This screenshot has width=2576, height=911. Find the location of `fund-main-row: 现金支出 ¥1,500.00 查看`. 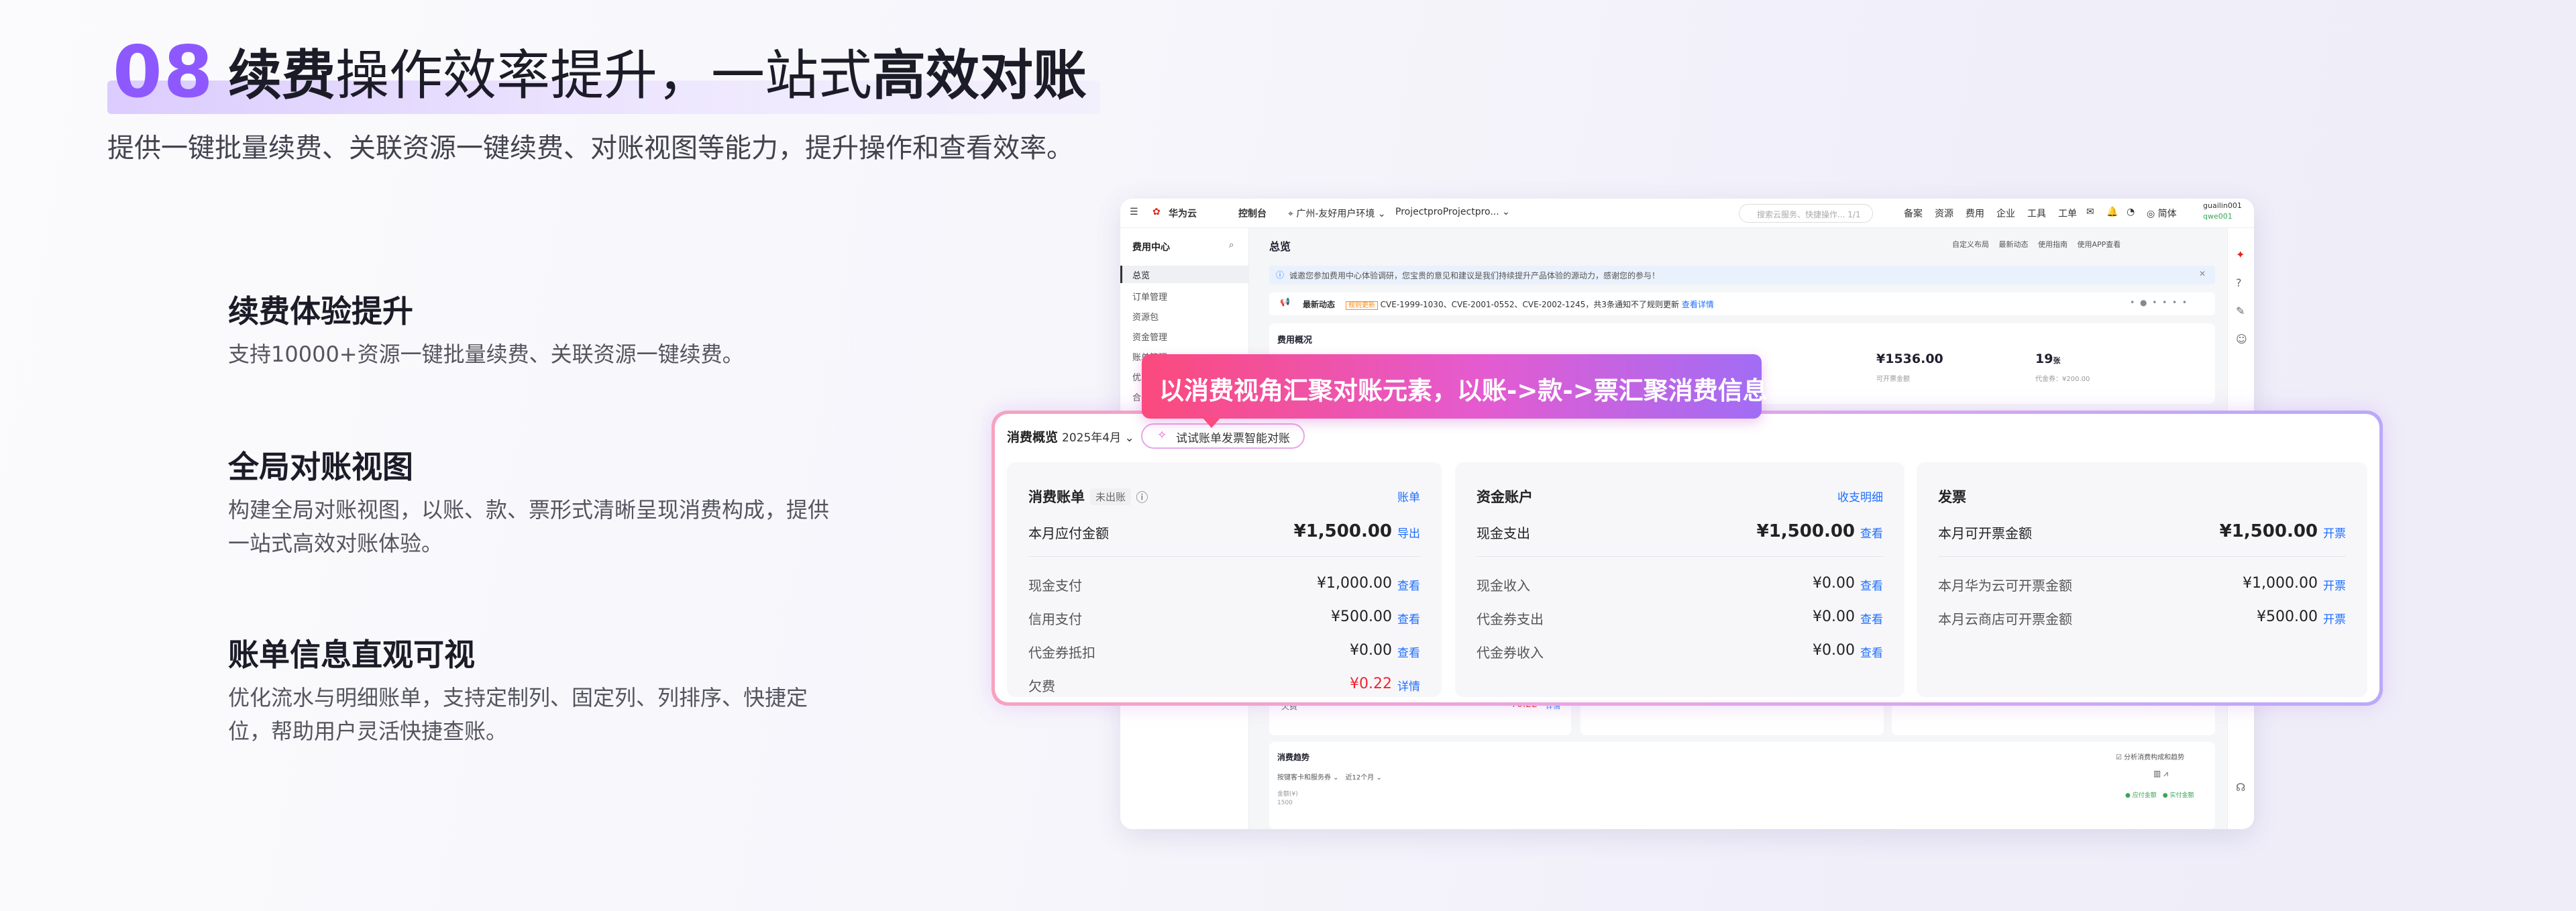

fund-main-row: 现金支出 ¥1,500.00 查看 is located at coordinates (1680, 531).